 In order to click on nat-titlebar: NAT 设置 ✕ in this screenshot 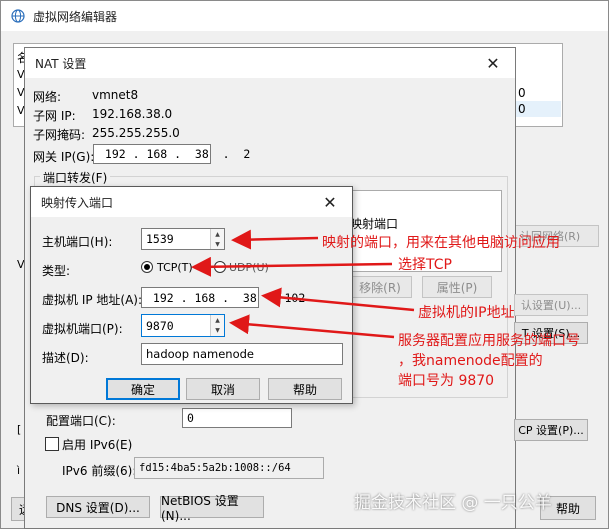, I will do `click(270, 63)`.